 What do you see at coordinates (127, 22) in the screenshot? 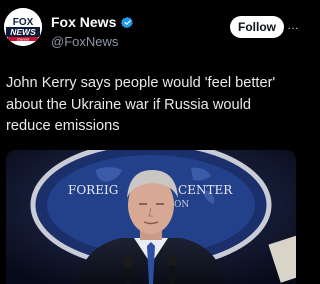
I see `verified-badge-icon` at bounding box center [127, 22].